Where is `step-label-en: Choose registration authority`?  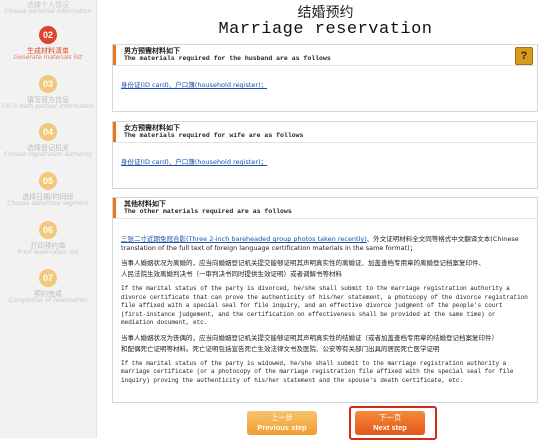
step-label-en: Choose registration authority is located at coordinates (48, 154).